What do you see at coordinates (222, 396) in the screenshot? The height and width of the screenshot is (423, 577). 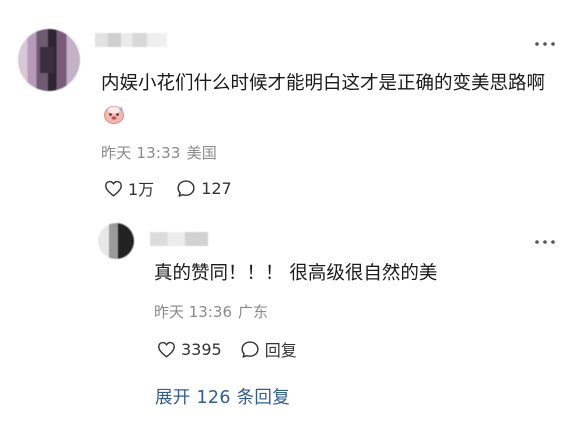 I see `expand-replies-link: 展开 126 条回复` at bounding box center [222, 396].